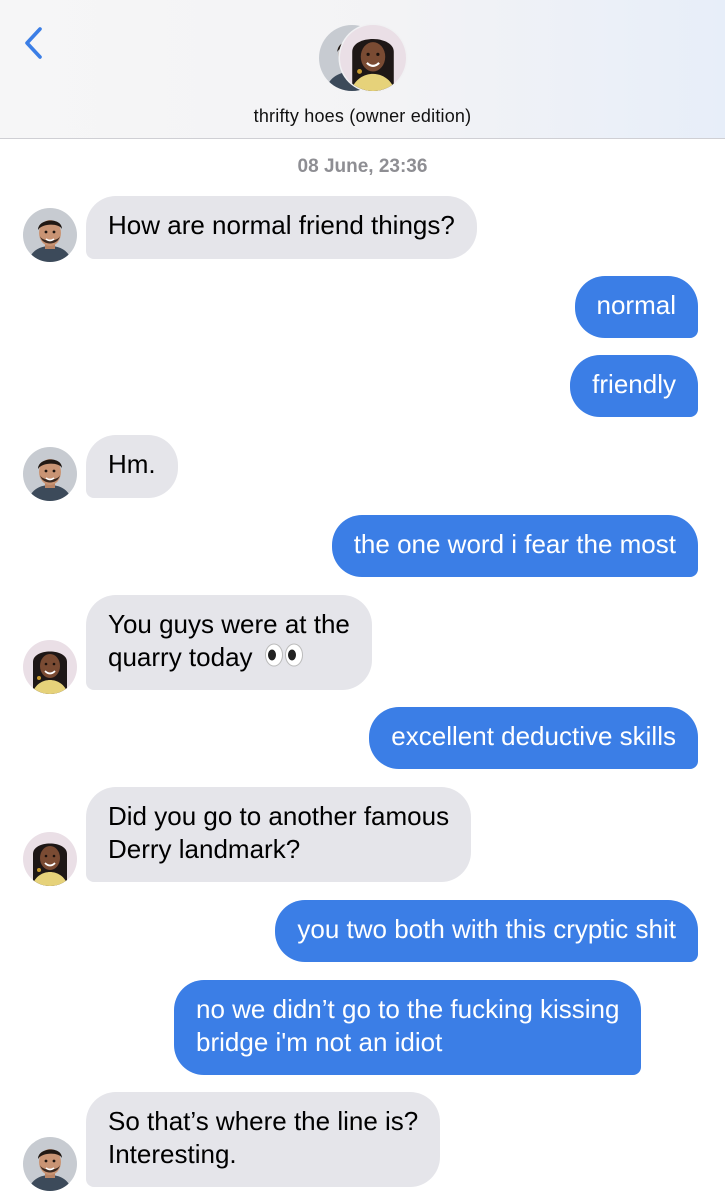 The width and height of the screenshot is (725, 1200). I want to click on eyes-emoji-icon, so click(284, 659).